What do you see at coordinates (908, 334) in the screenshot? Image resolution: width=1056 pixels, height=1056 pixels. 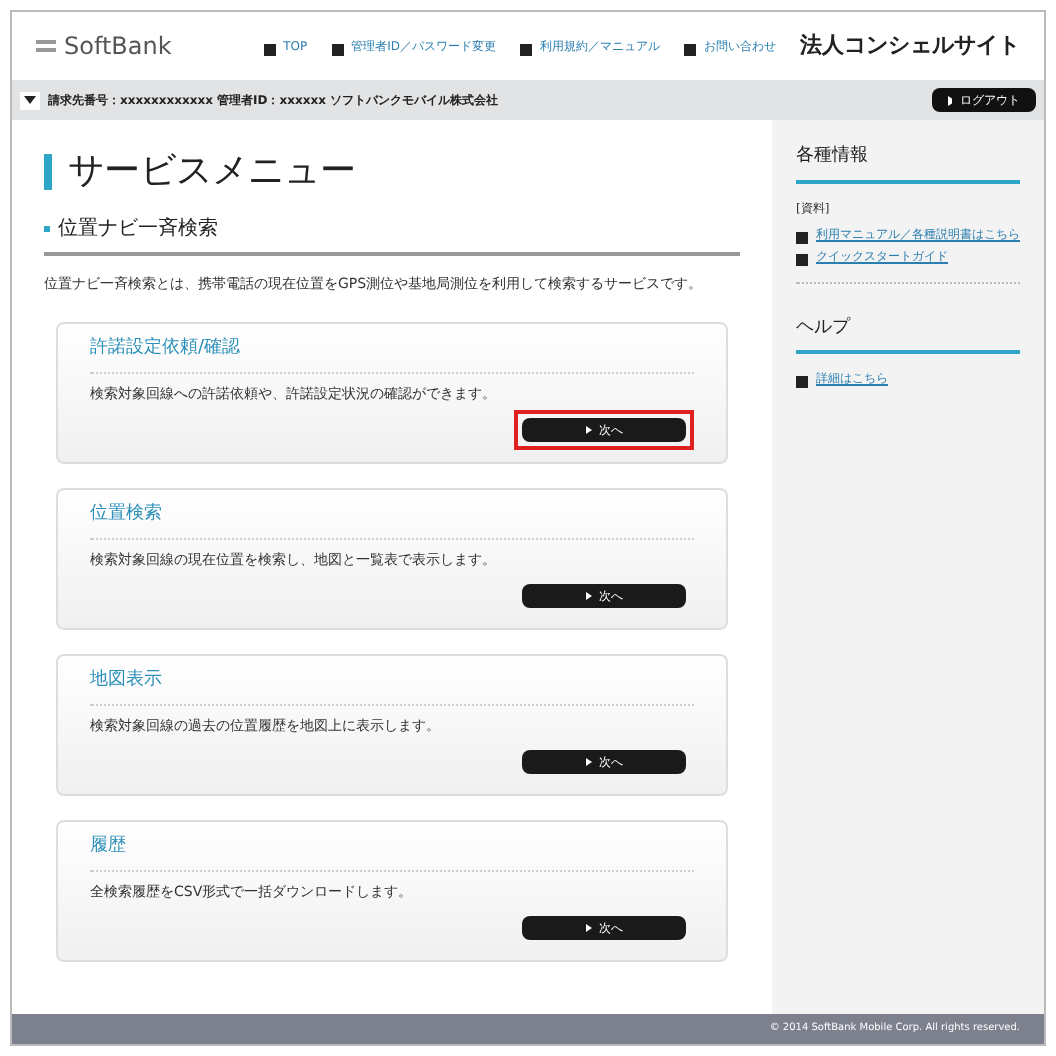 I see `sidebar-heading: ヘルプ` at bounding box center [908, 334].